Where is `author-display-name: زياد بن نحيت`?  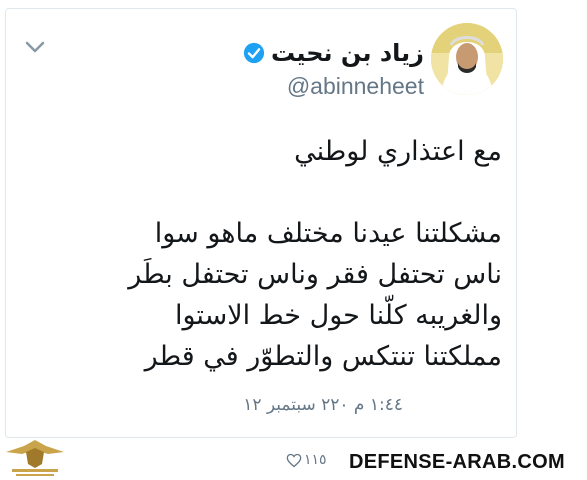 author-display-name: زياد بن نحيت is located at coordinates (347, 53).